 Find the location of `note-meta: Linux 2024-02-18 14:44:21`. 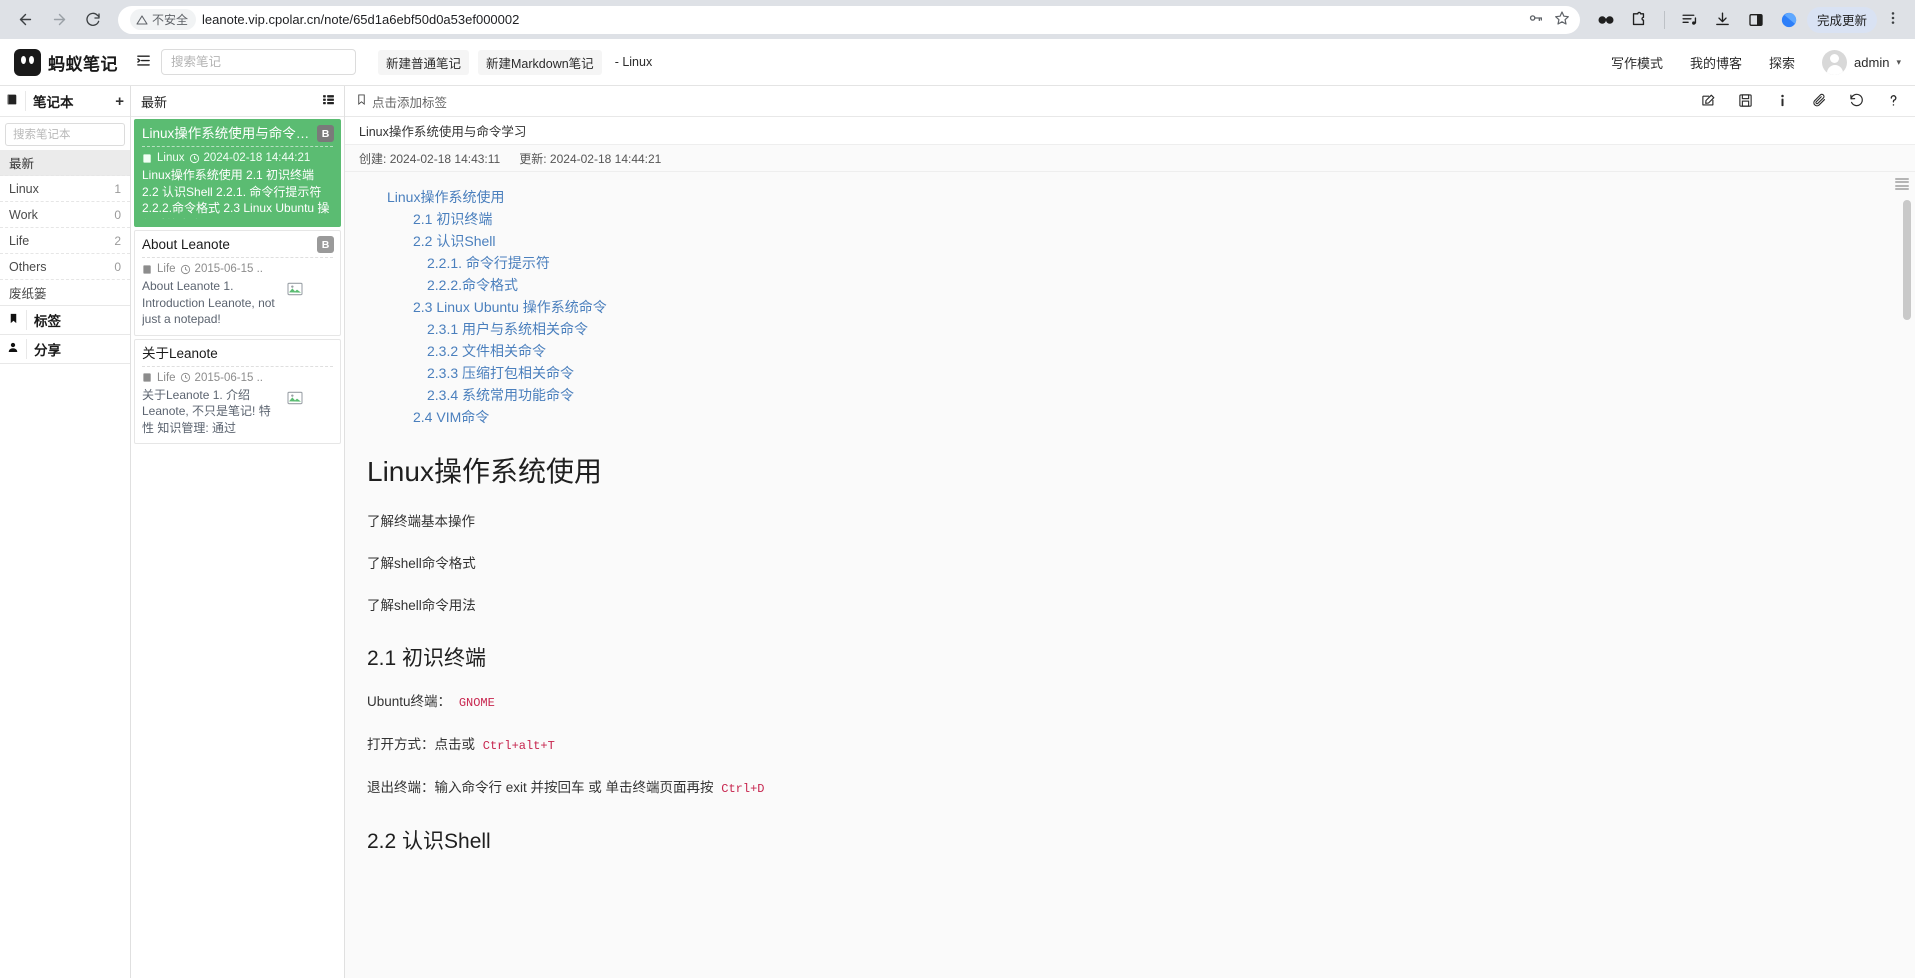

note-meta: Linux 2024-02-18 14:44:21 is located at coordinates (237, 158).